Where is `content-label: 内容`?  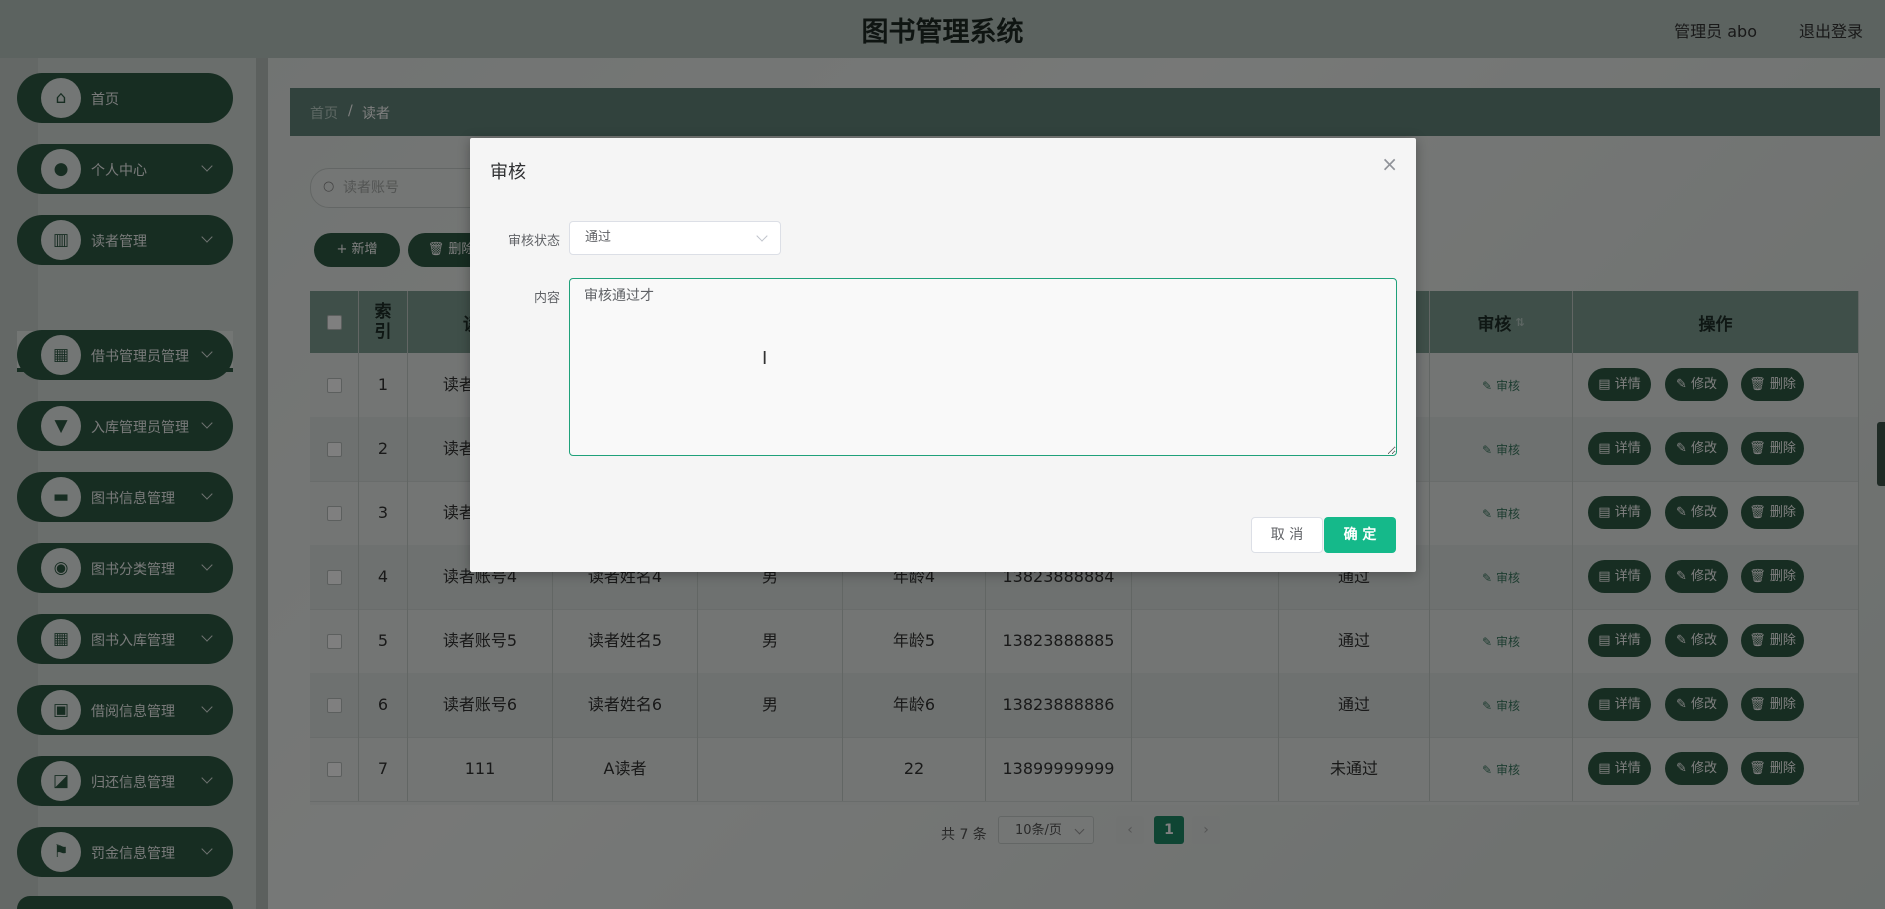 content-label: 内容 is located at coordinates (546, 298).